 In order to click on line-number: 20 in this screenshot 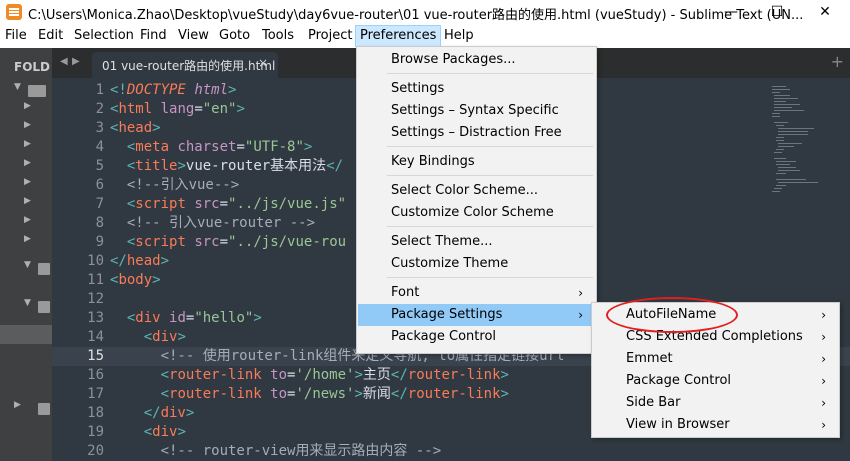, I will do `click(95, 451)`.